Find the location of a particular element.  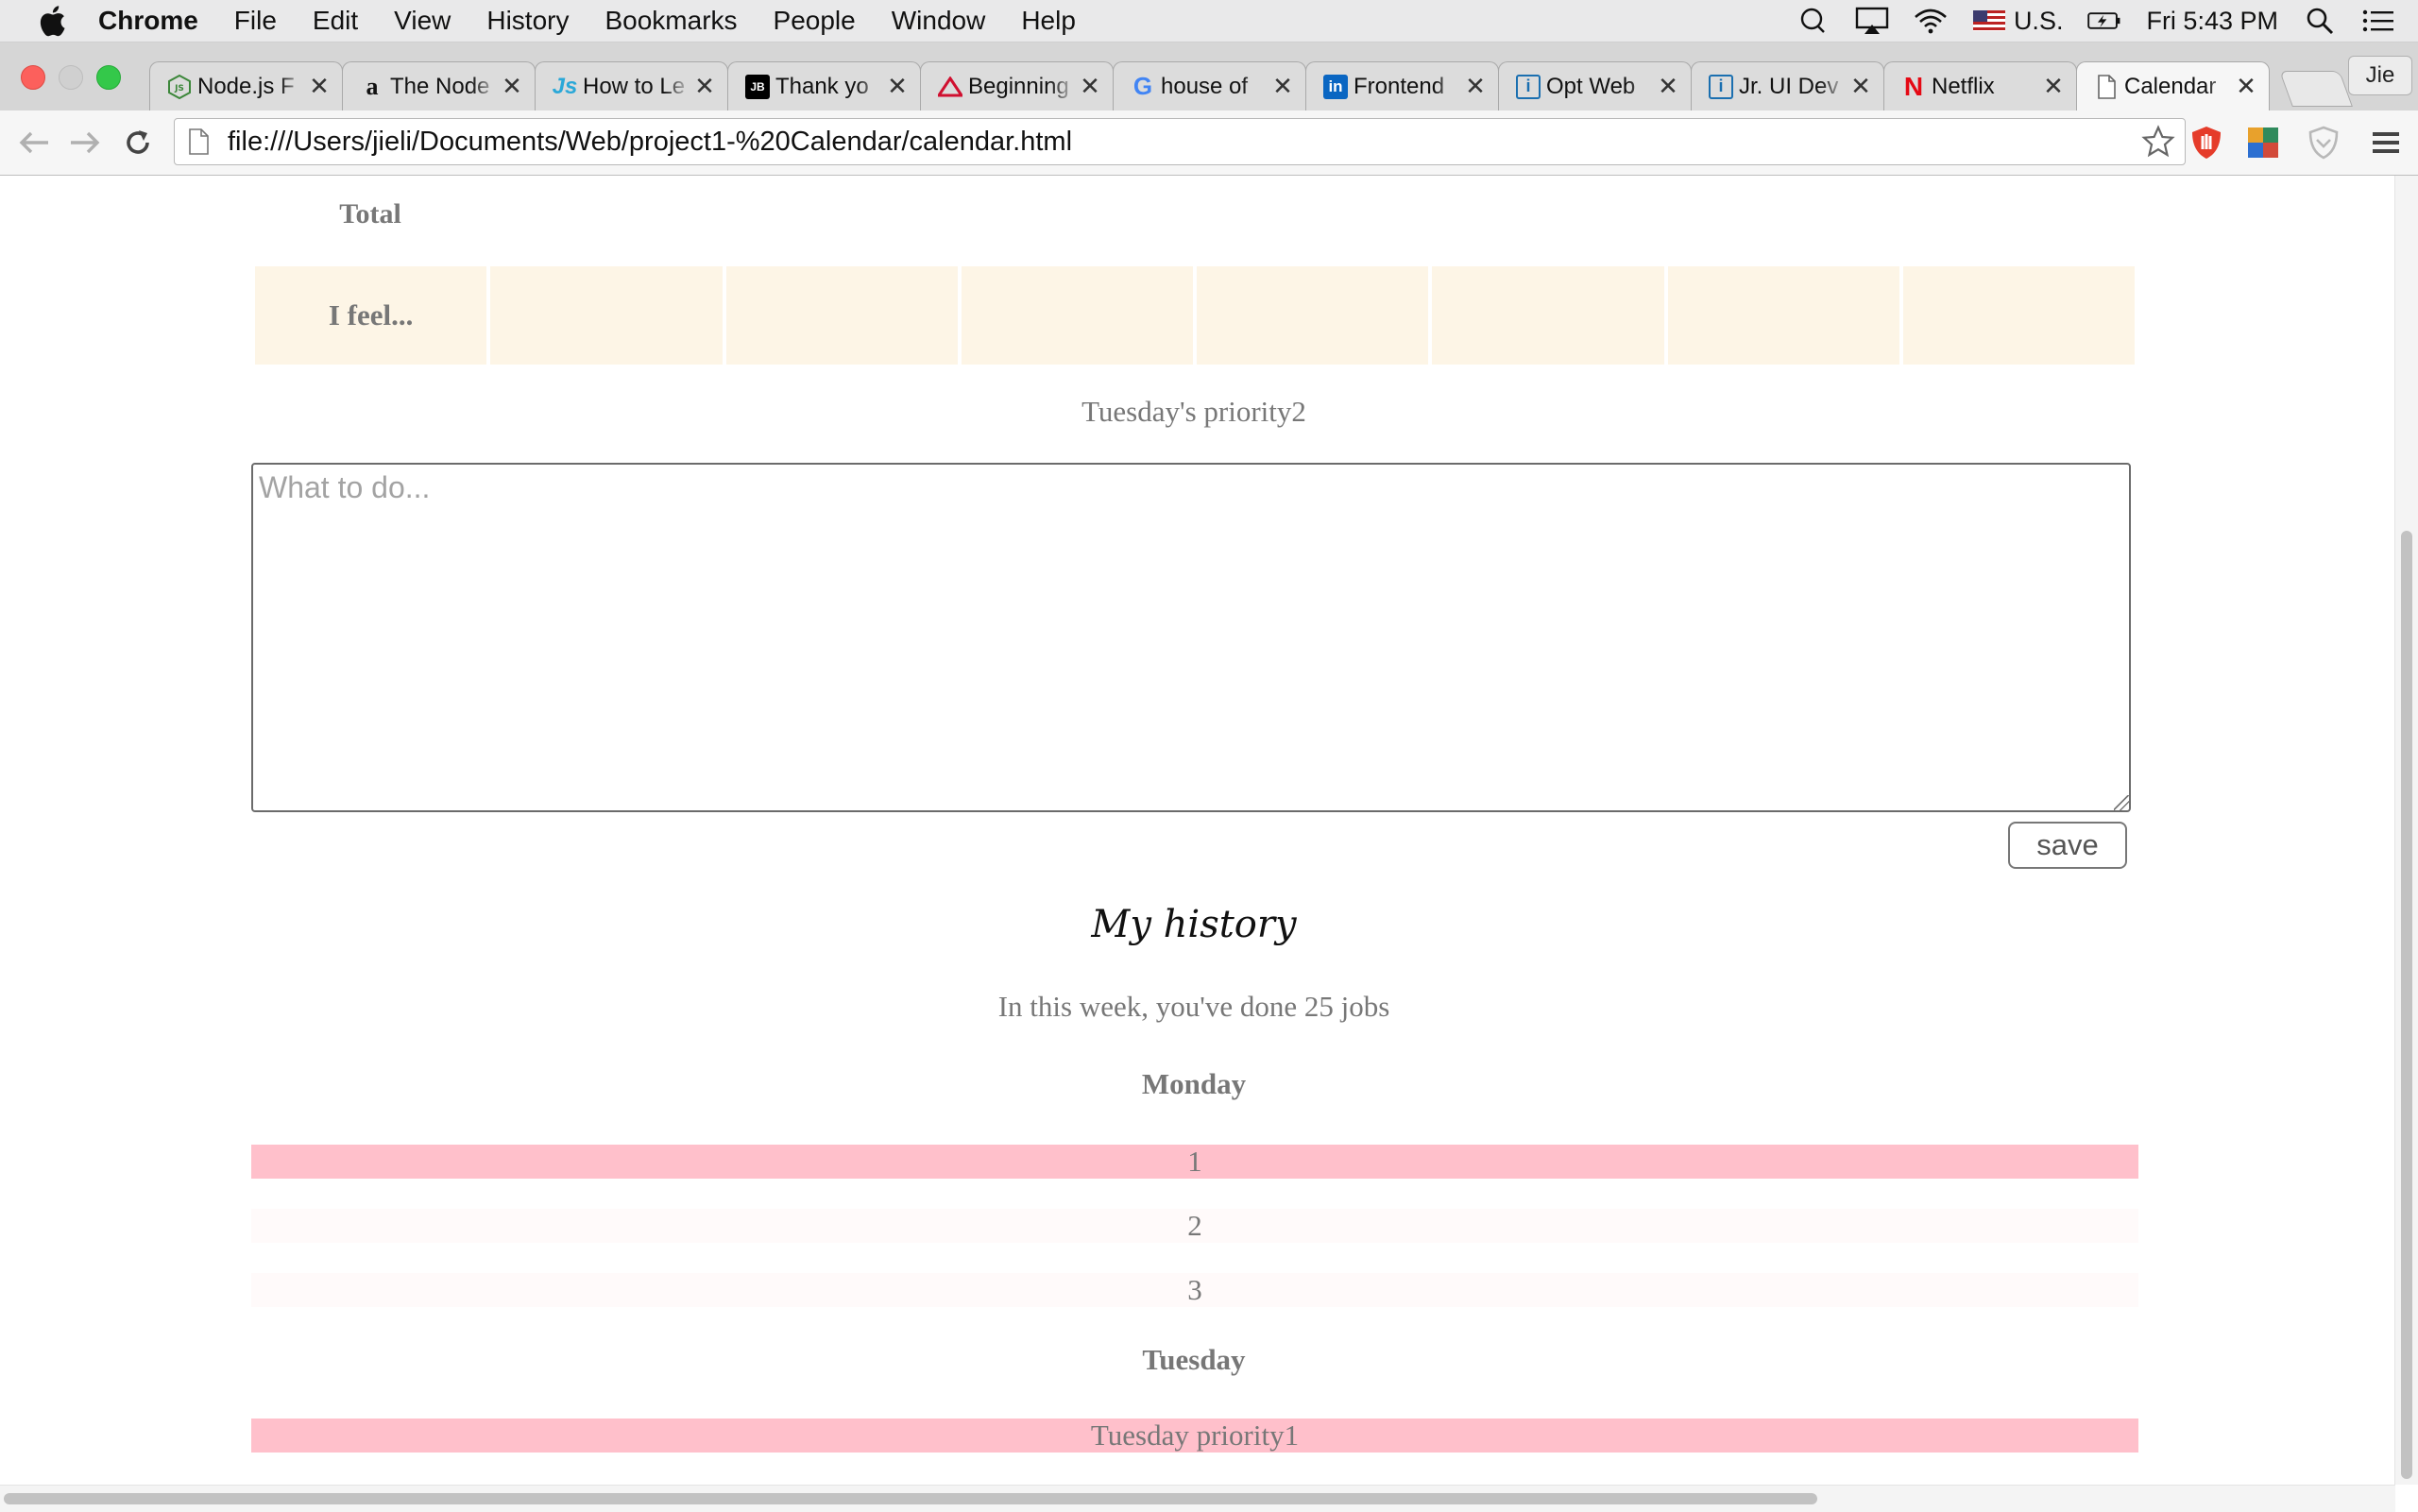

tab-google-search: G house of ✕ is located at coordinates (1209, 85).